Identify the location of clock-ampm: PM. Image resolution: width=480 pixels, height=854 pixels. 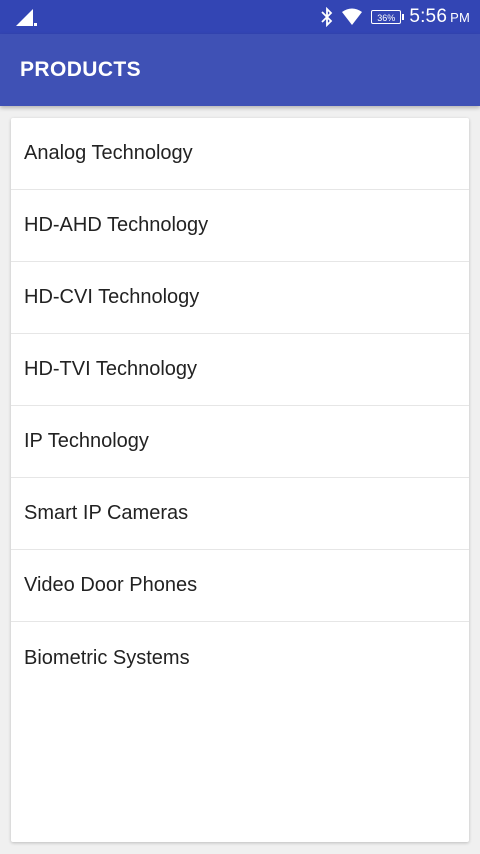
(460, 17).